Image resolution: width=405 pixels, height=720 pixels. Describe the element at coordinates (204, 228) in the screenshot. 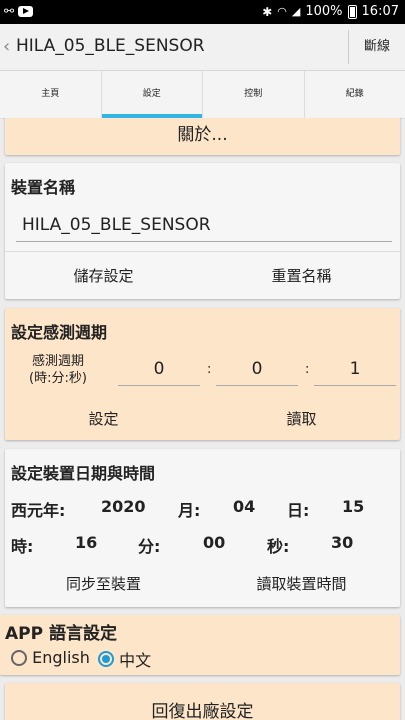

I see `device-name-field: HILA_05_BLE_SENSOR` at that location.